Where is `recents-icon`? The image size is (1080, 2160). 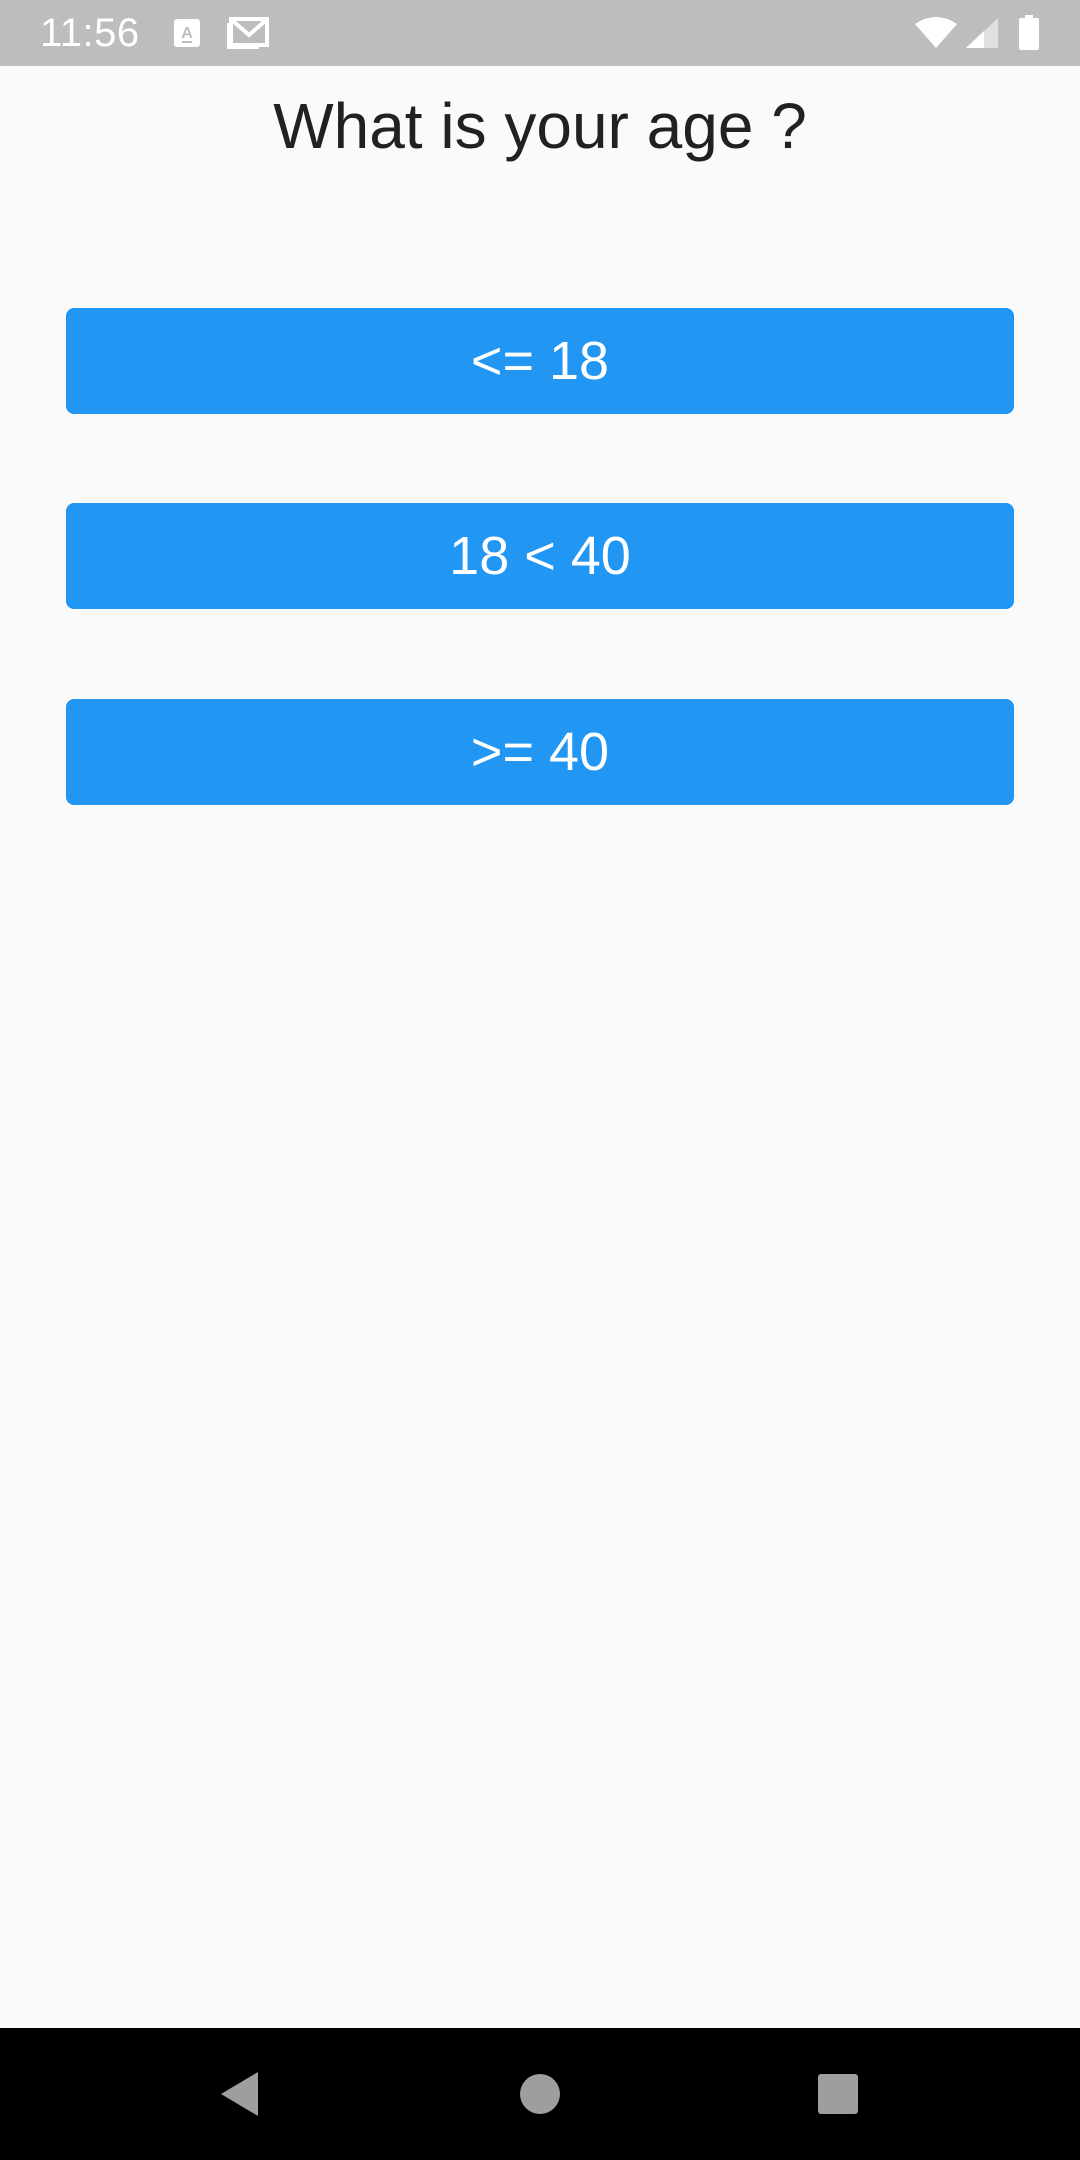
recents-icon is located at coordinates (838, 2094).